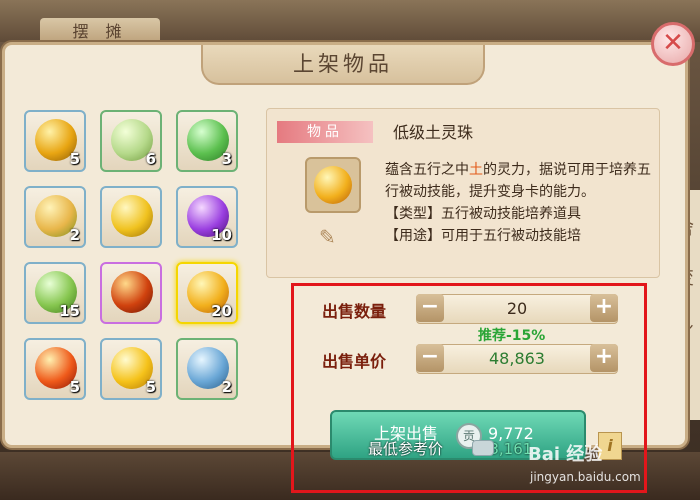  Describe the element at coordinates (354, 361) in the screenshot. I see `price-label: 出售单价` at that location.